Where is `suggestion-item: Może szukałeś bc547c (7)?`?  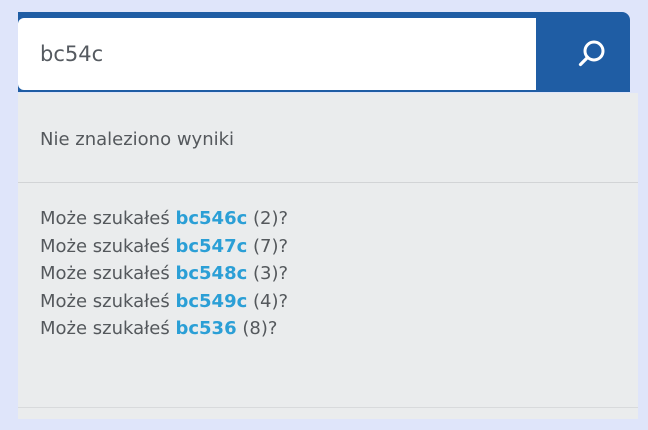
suggestion-item: Może szukałeś bc547c (7)? is located at coordinates (164, 247).